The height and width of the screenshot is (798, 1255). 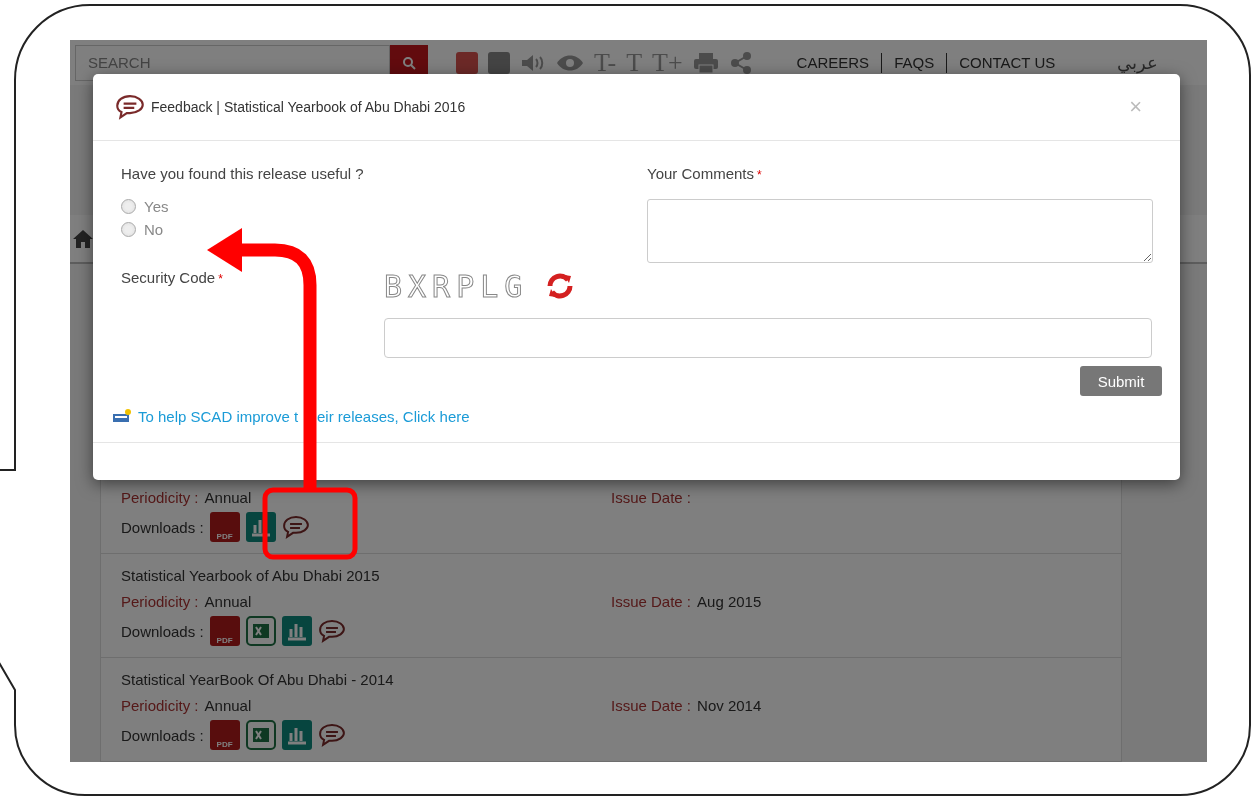 I want to click on close-button: ×, so click(x=1143, y=107).